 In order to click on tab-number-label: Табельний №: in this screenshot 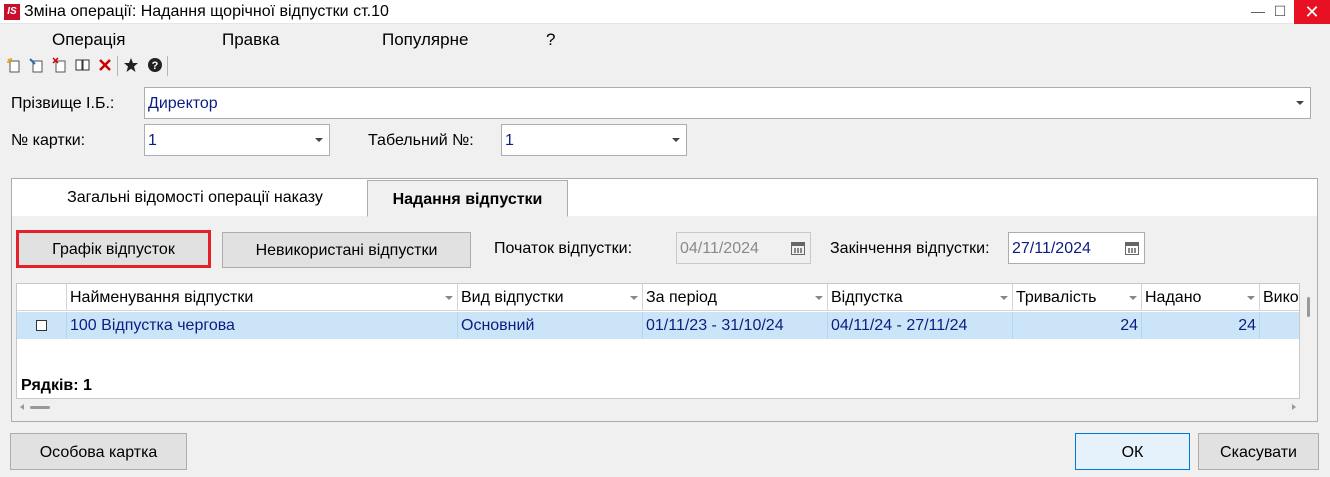, I will do `click(421, 140)`.